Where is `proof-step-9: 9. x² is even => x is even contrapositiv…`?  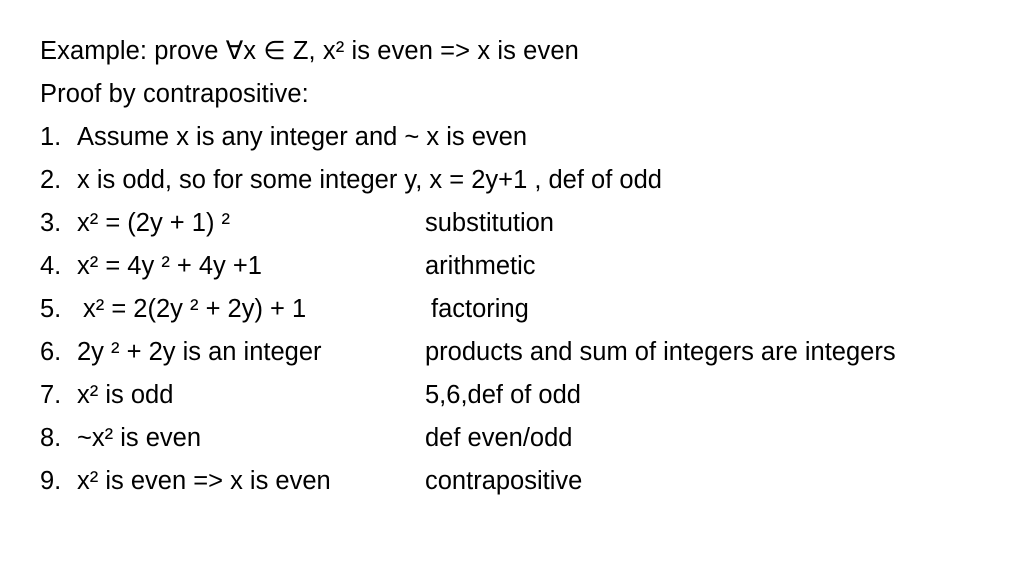
proof-step-9: 9. x² is even => x is even contrapositiv… is located at coordinates (520, 481).